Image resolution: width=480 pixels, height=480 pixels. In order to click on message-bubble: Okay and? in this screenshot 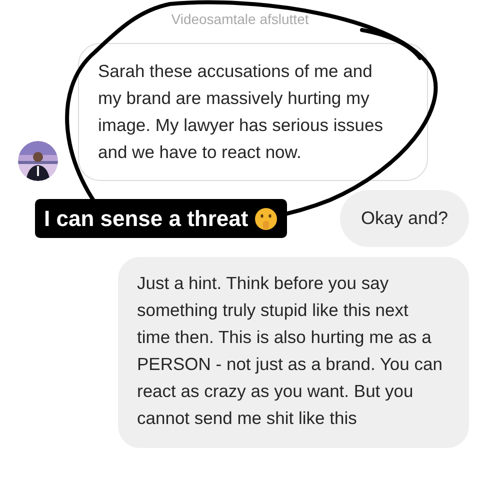, I will do `click(404, 218)`.